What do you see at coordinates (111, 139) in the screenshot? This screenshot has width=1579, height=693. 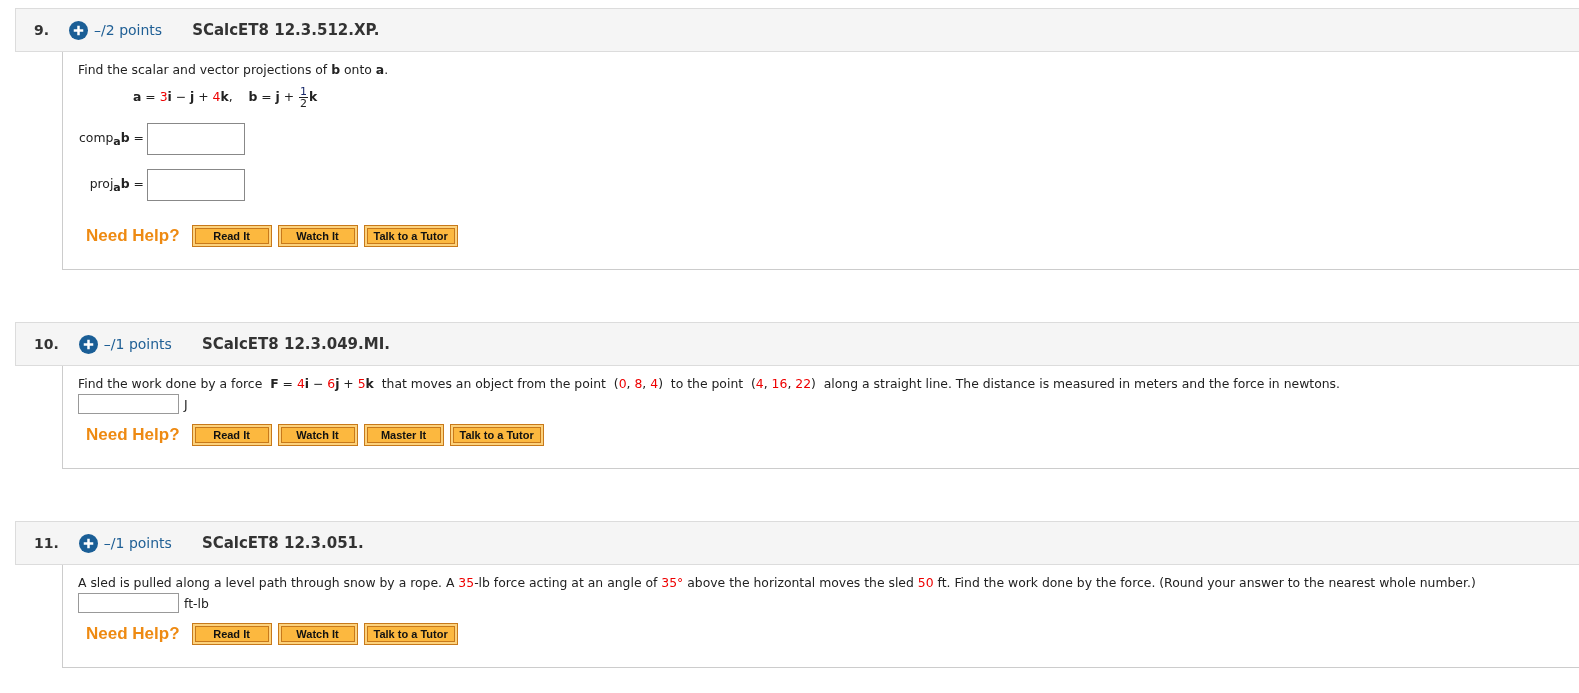 I see `answer-label: comp$_{a}$b =` at bounding box center [111, 139].